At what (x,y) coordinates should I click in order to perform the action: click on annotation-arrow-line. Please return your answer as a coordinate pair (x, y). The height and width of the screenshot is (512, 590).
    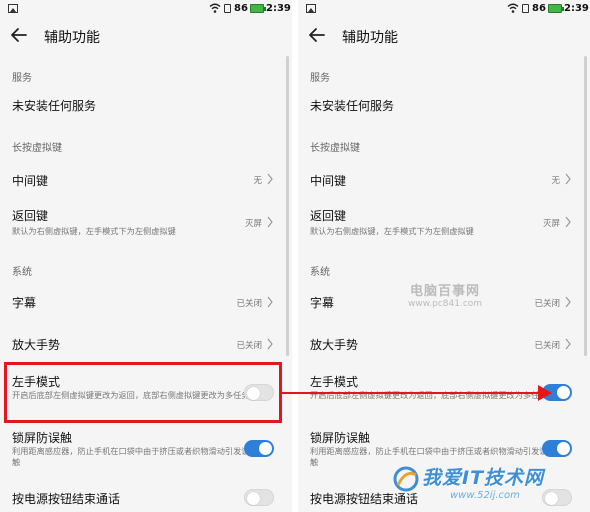
    Looking at the image, I should click on (413, 393).